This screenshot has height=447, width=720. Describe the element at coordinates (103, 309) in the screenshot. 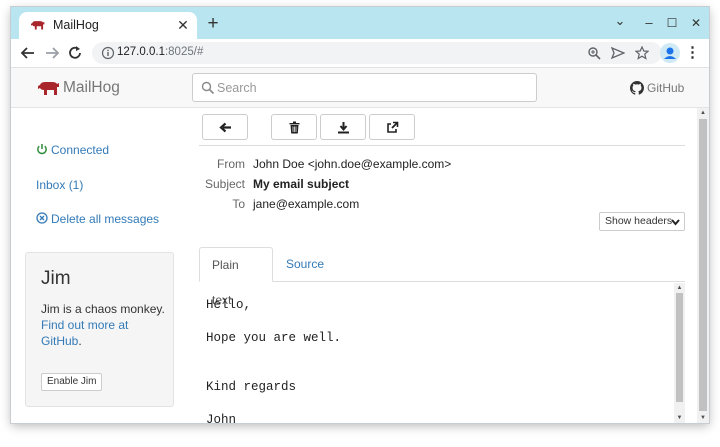

I see `jim-text: Jim is a chaos monkey.` at that location.